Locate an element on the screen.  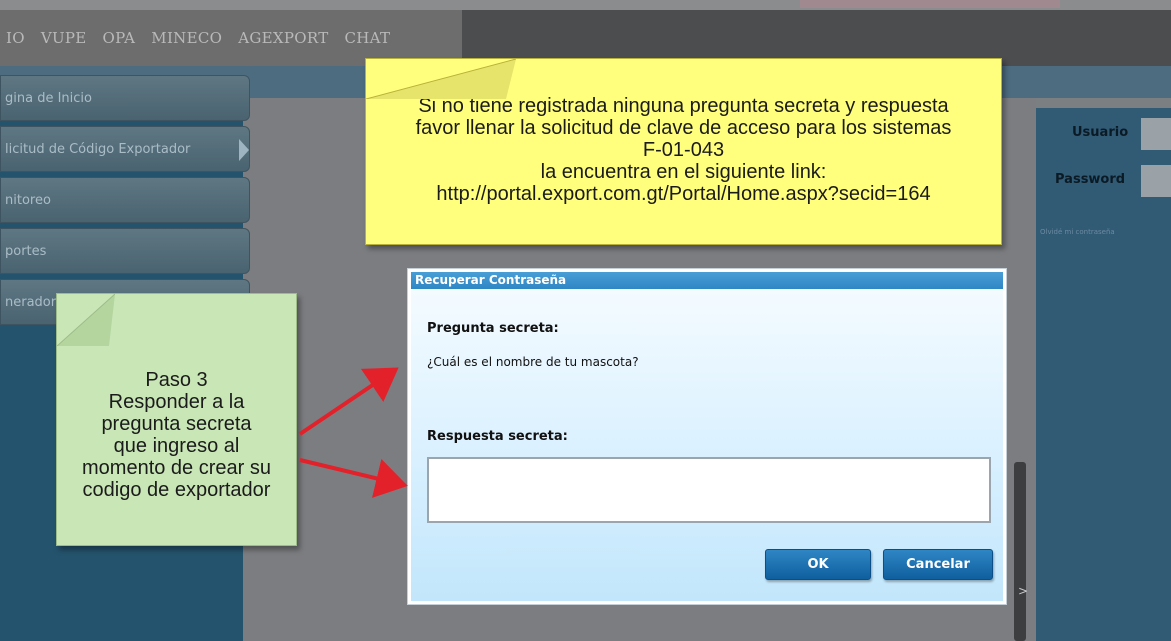
arrow-to-answer-icon is located at coordinates (353, 478).